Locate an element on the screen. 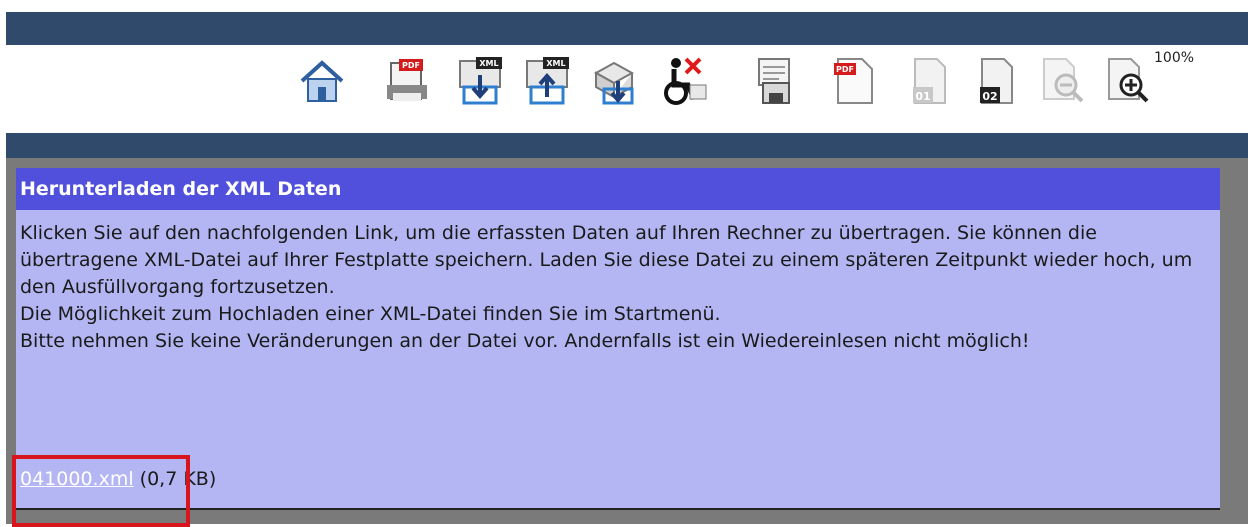  page-badge: 02 is located at coordinates (989, 96).